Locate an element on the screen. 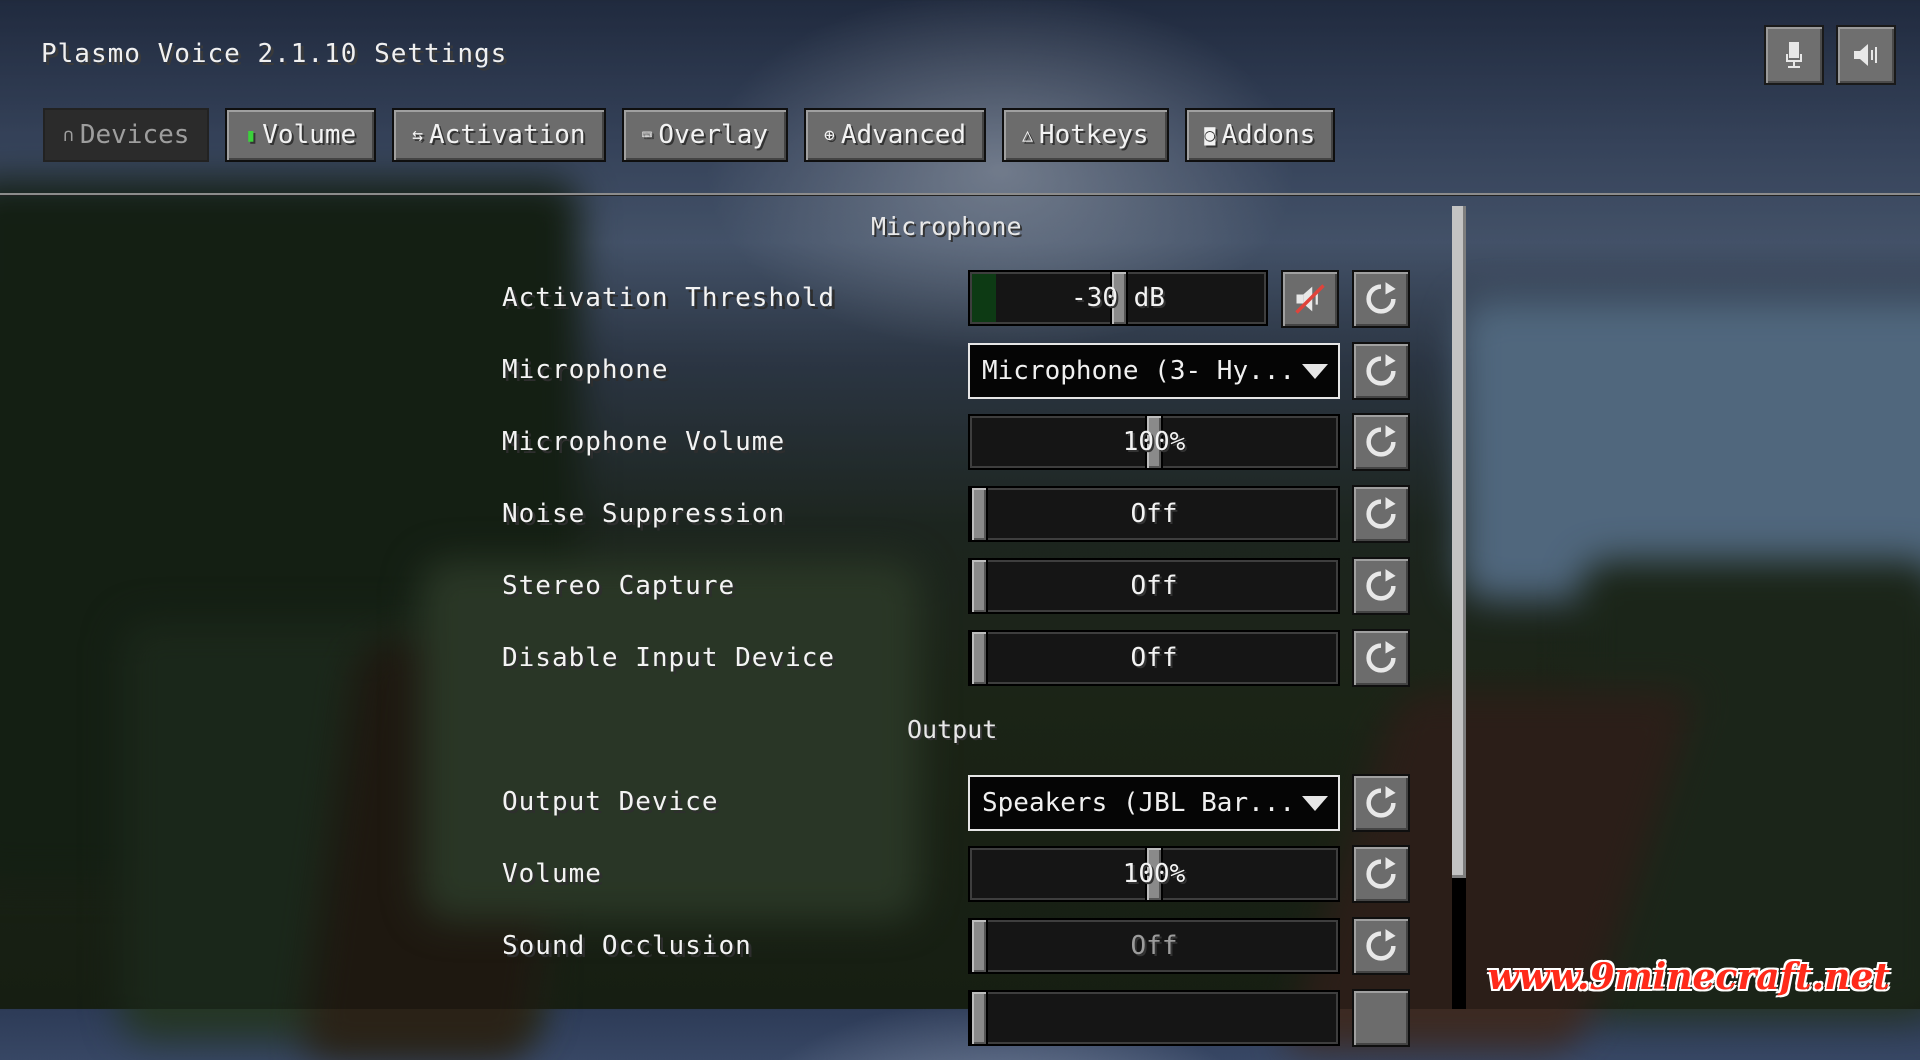  scrollbar-thumb is located at coordinates (1459, 542).